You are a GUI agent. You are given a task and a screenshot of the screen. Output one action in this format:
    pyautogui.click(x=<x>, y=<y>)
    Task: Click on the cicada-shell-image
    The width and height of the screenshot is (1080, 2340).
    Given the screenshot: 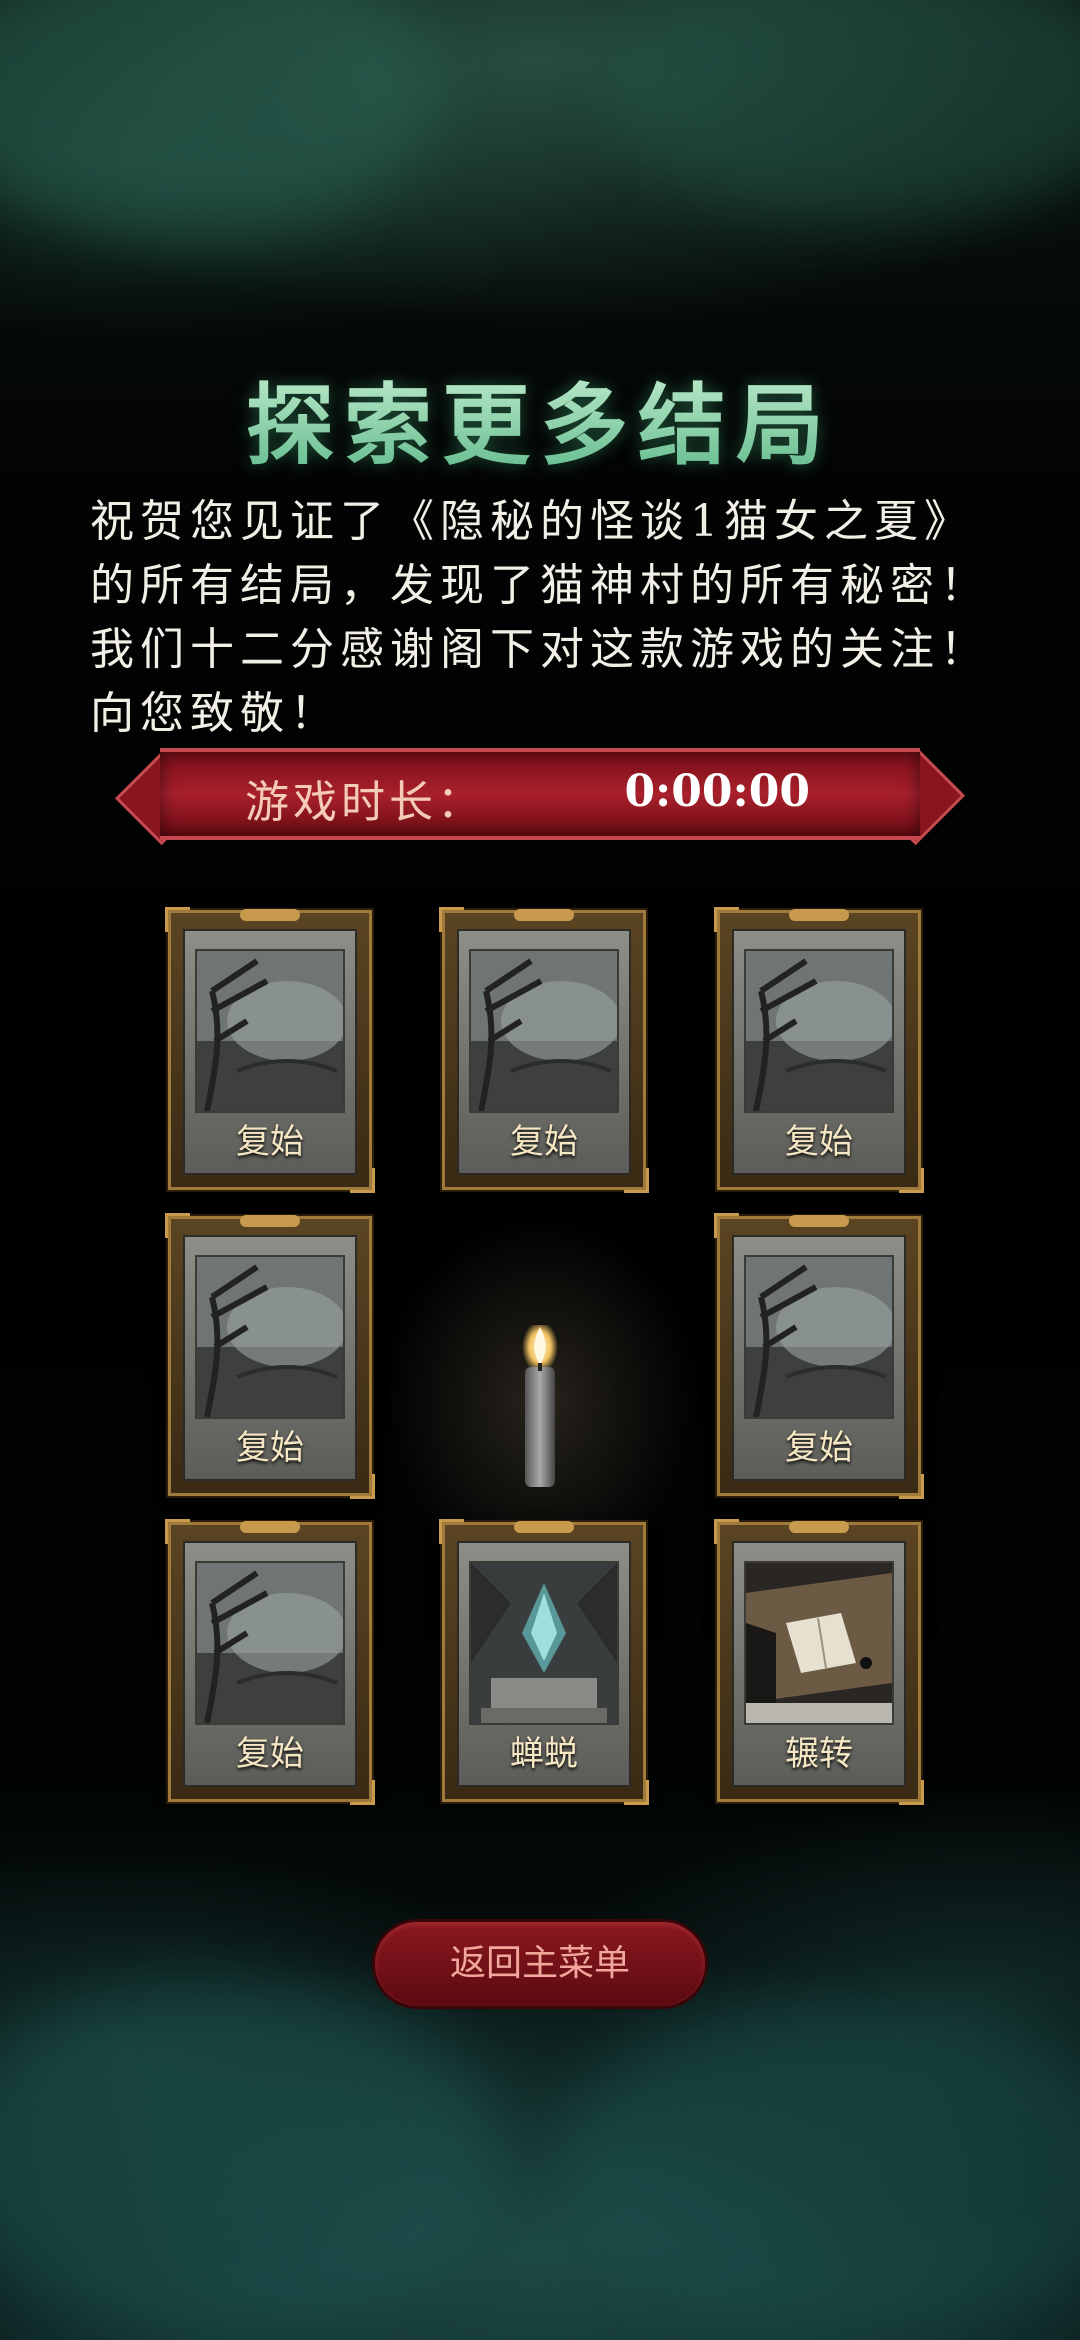 What is the action you would take?
    pyautogui.click(x=544, y=1643)
    